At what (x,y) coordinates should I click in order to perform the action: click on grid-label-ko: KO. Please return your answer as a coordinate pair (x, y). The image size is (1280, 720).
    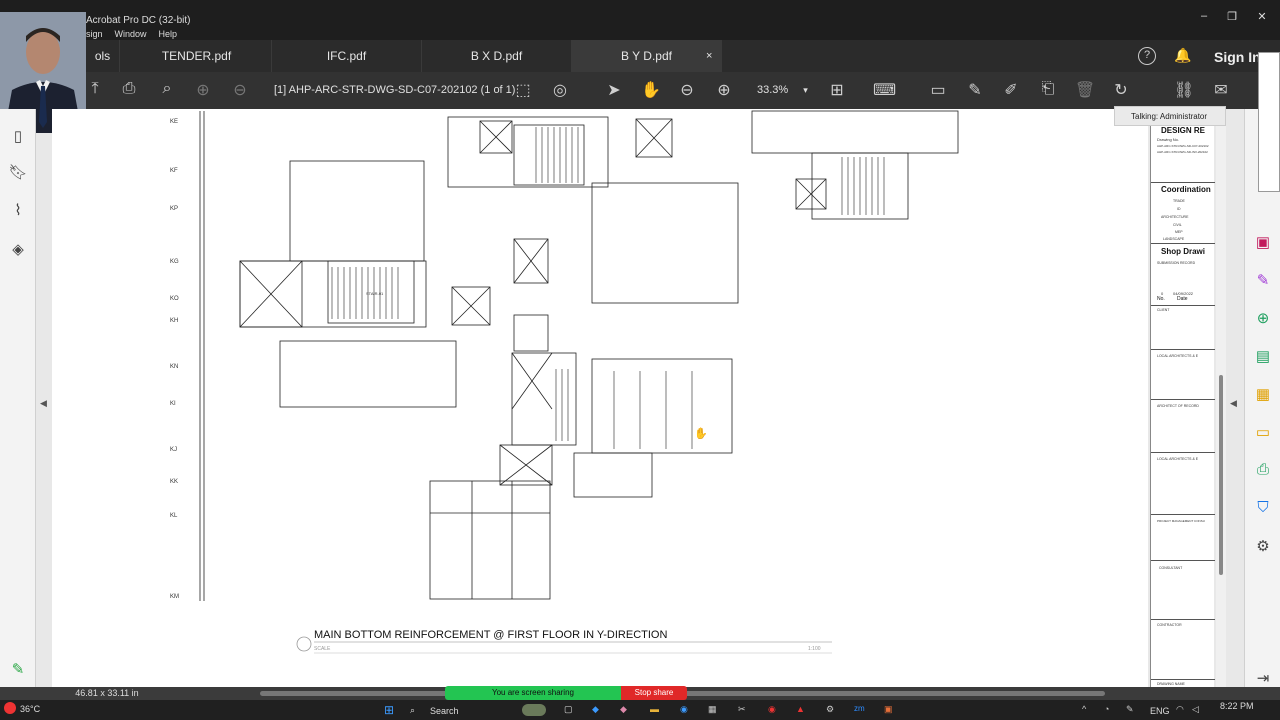
    Looking at the image, I should click on (174, 299).